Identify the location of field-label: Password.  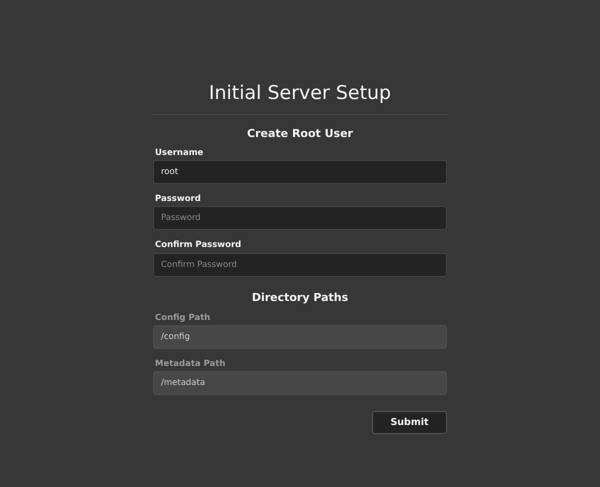
(178, 199).